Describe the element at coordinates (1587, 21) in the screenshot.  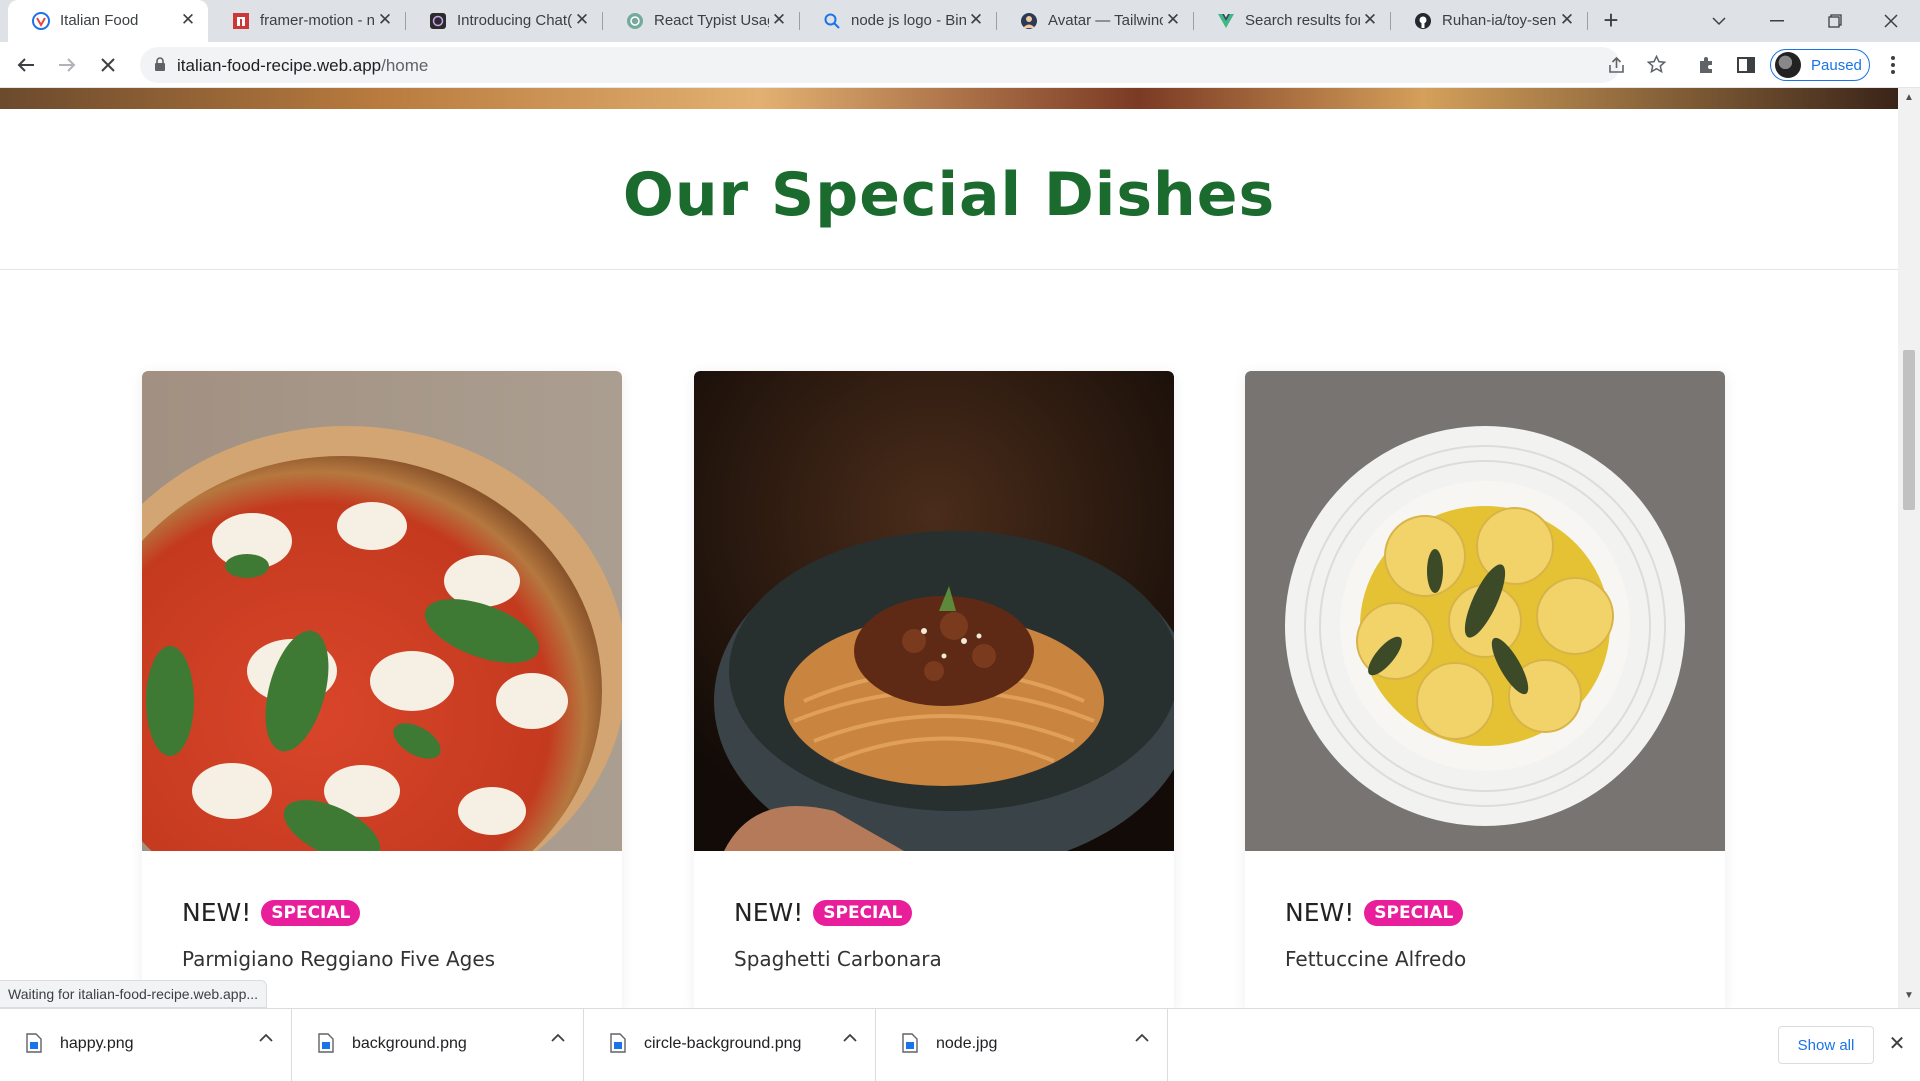
I see `tab-separator` at that location.